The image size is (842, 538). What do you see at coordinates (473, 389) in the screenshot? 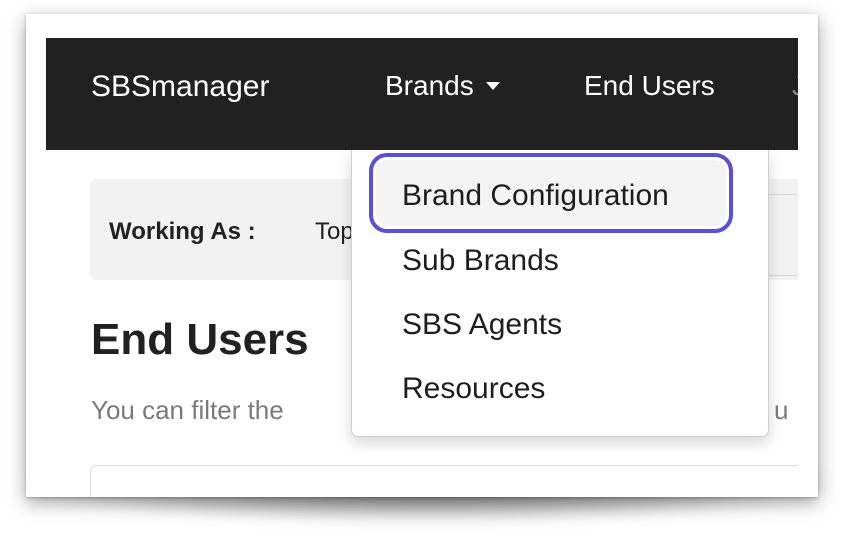
I see `menu-item-resources: Resources` at bounding box center [473, 389].